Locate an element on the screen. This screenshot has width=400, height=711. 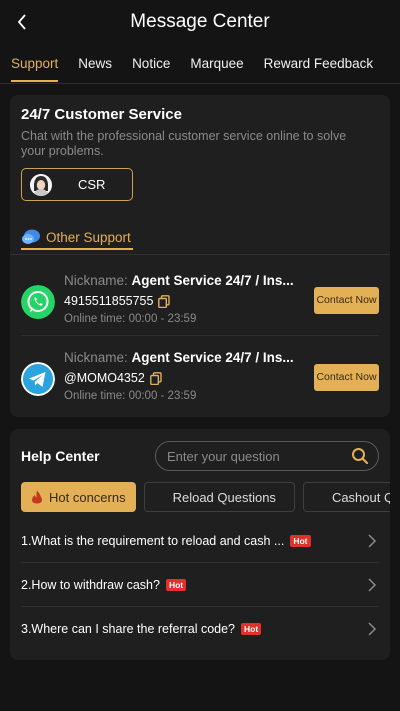
chip-hot-concerns: Hot concerns is located at coordinates (78, 497).